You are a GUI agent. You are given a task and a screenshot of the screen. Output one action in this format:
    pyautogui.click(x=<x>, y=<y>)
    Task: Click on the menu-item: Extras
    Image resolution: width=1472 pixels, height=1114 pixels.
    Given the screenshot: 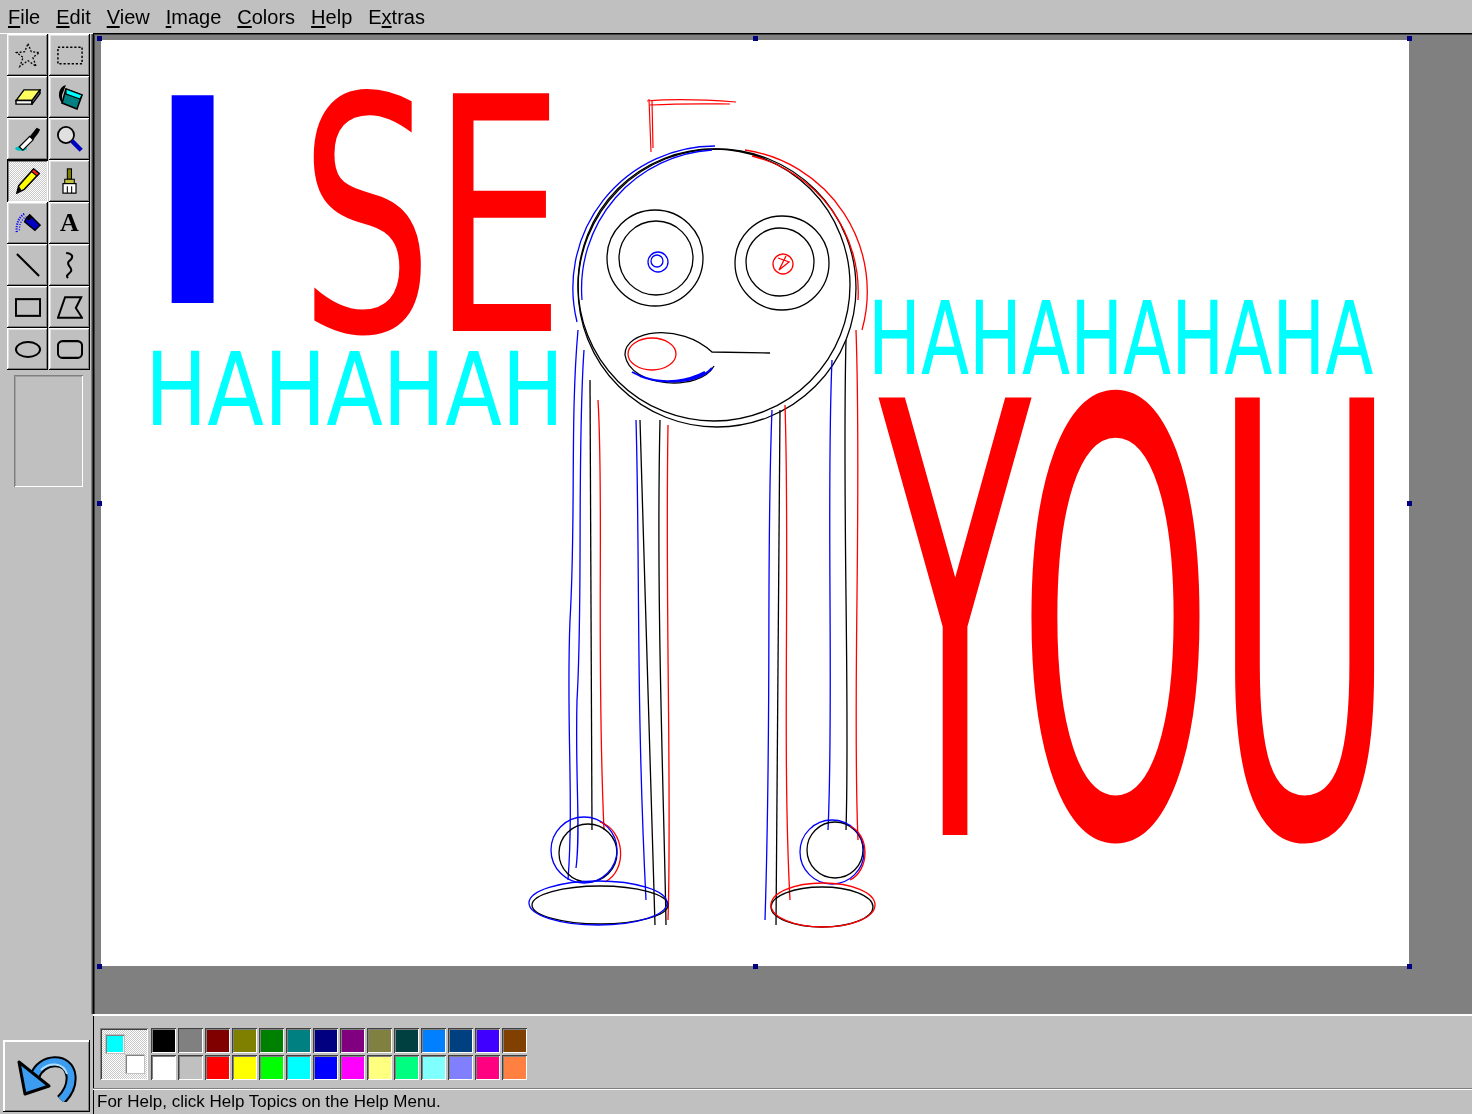 What is the action you would take?
    pyautogui.click(x=396, y=16)
    